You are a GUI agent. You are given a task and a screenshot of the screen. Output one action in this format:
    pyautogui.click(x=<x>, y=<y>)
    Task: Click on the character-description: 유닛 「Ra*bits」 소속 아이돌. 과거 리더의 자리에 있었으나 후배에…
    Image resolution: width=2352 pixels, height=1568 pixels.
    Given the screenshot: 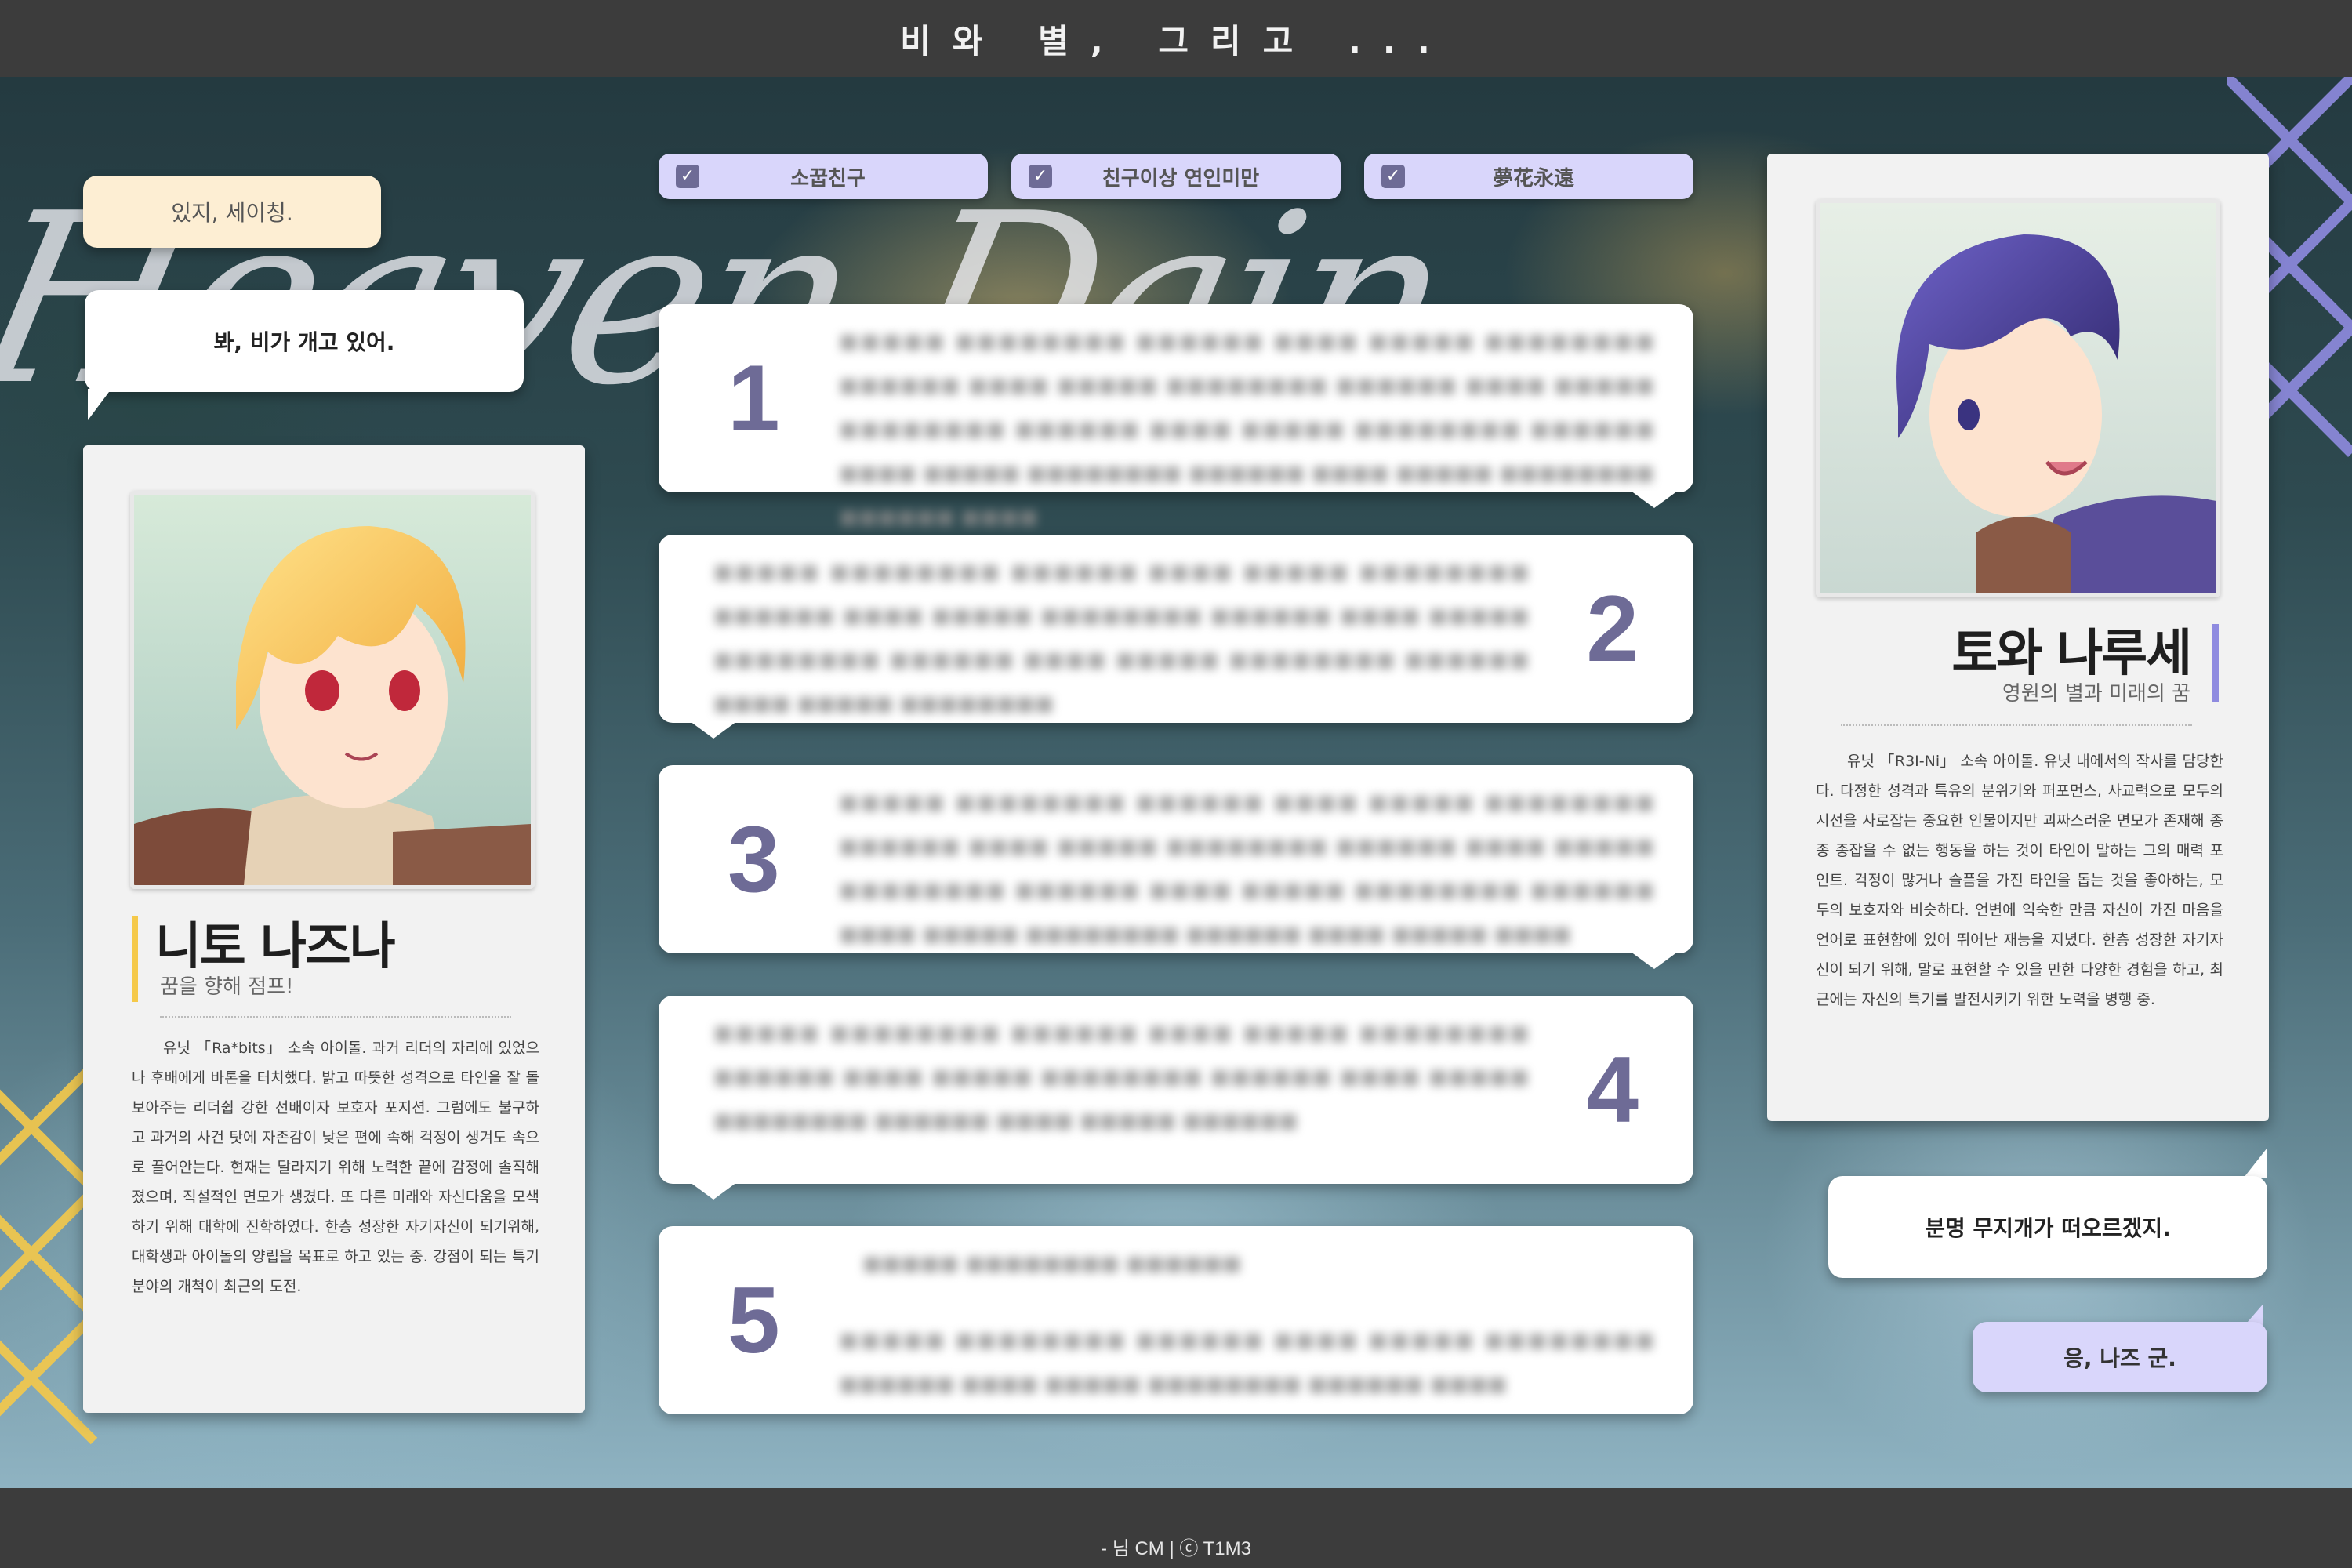 What is the action you would take?
    pyautogui.click(x=335, y=1167)
    